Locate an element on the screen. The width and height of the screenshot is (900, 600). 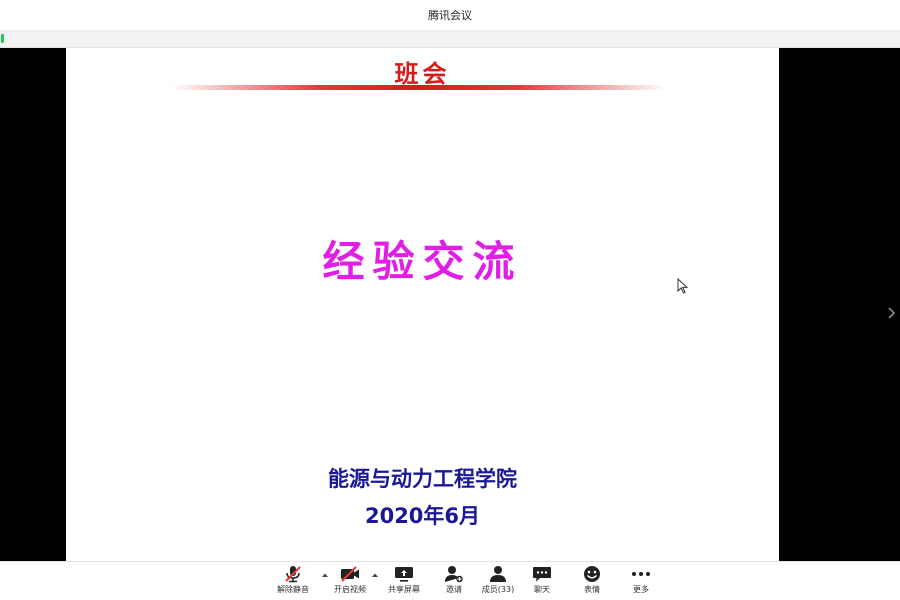
status-bar is located at coordinates (450, 39).